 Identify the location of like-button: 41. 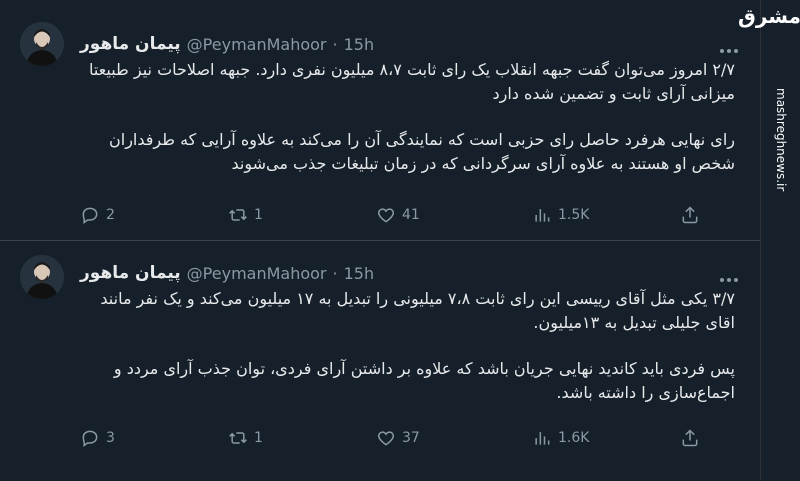
(398, 215).